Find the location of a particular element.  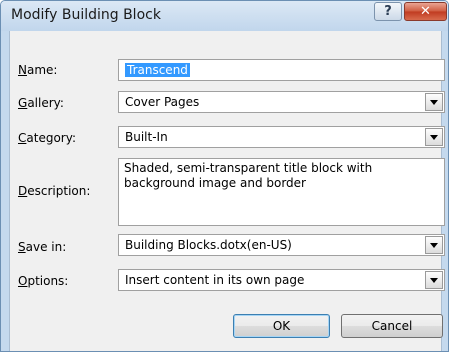

name-input: Transcend is located at coordinates (281, 70).